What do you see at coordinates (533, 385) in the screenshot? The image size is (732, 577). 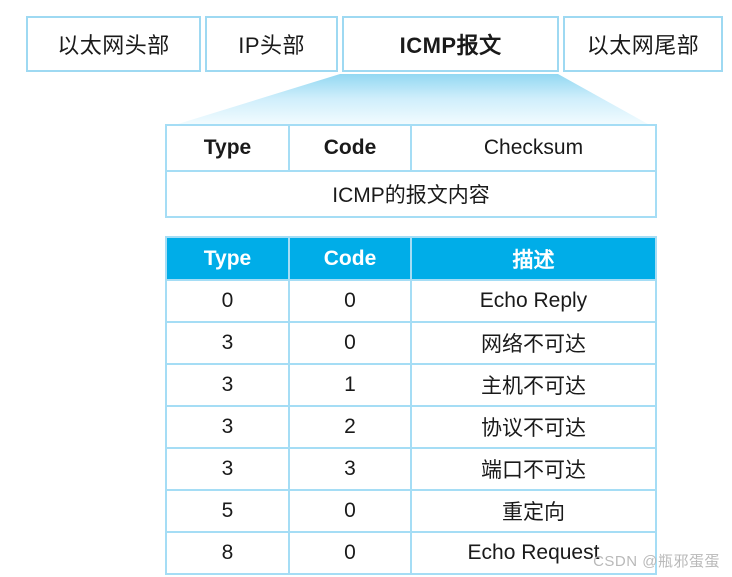 I see `cell-description: 主机不可达` at bounding box center [533, 385].